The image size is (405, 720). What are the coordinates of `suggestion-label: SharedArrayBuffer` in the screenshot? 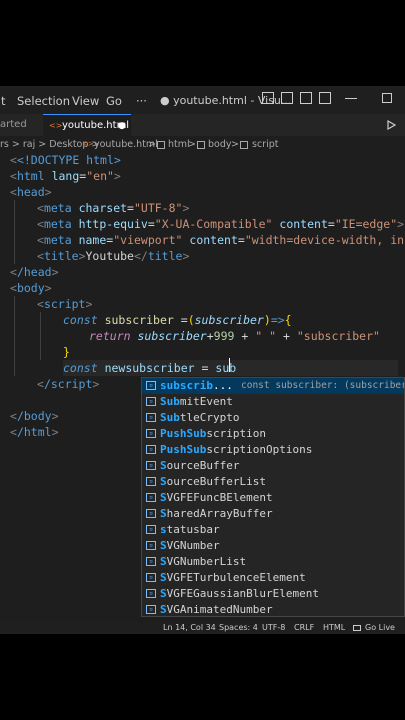 It's located at (216, 514).